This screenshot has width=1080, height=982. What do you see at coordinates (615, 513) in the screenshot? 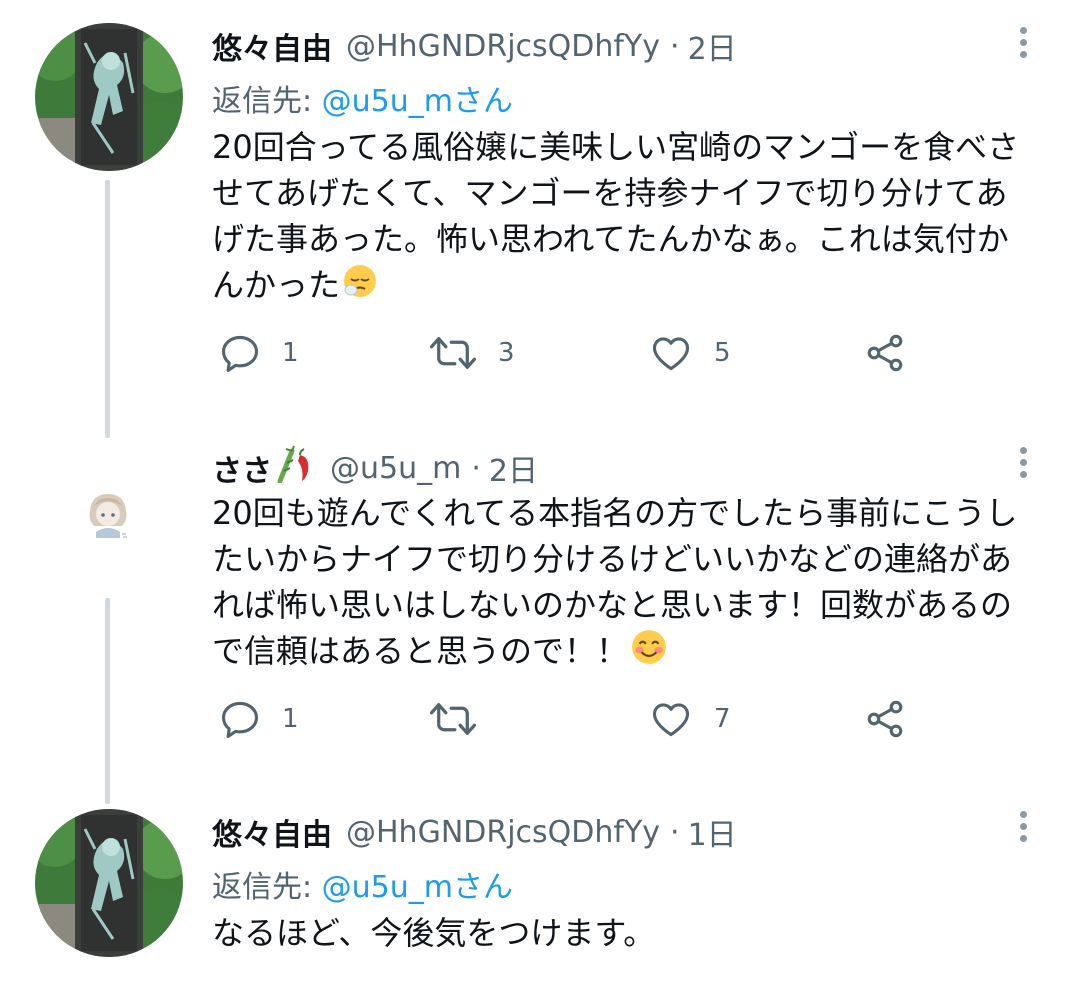
I see `tweet-text-line: 20回も遊んでくれてる本指名の方でしたら事前にこうし` at bounding box center [615, 513].